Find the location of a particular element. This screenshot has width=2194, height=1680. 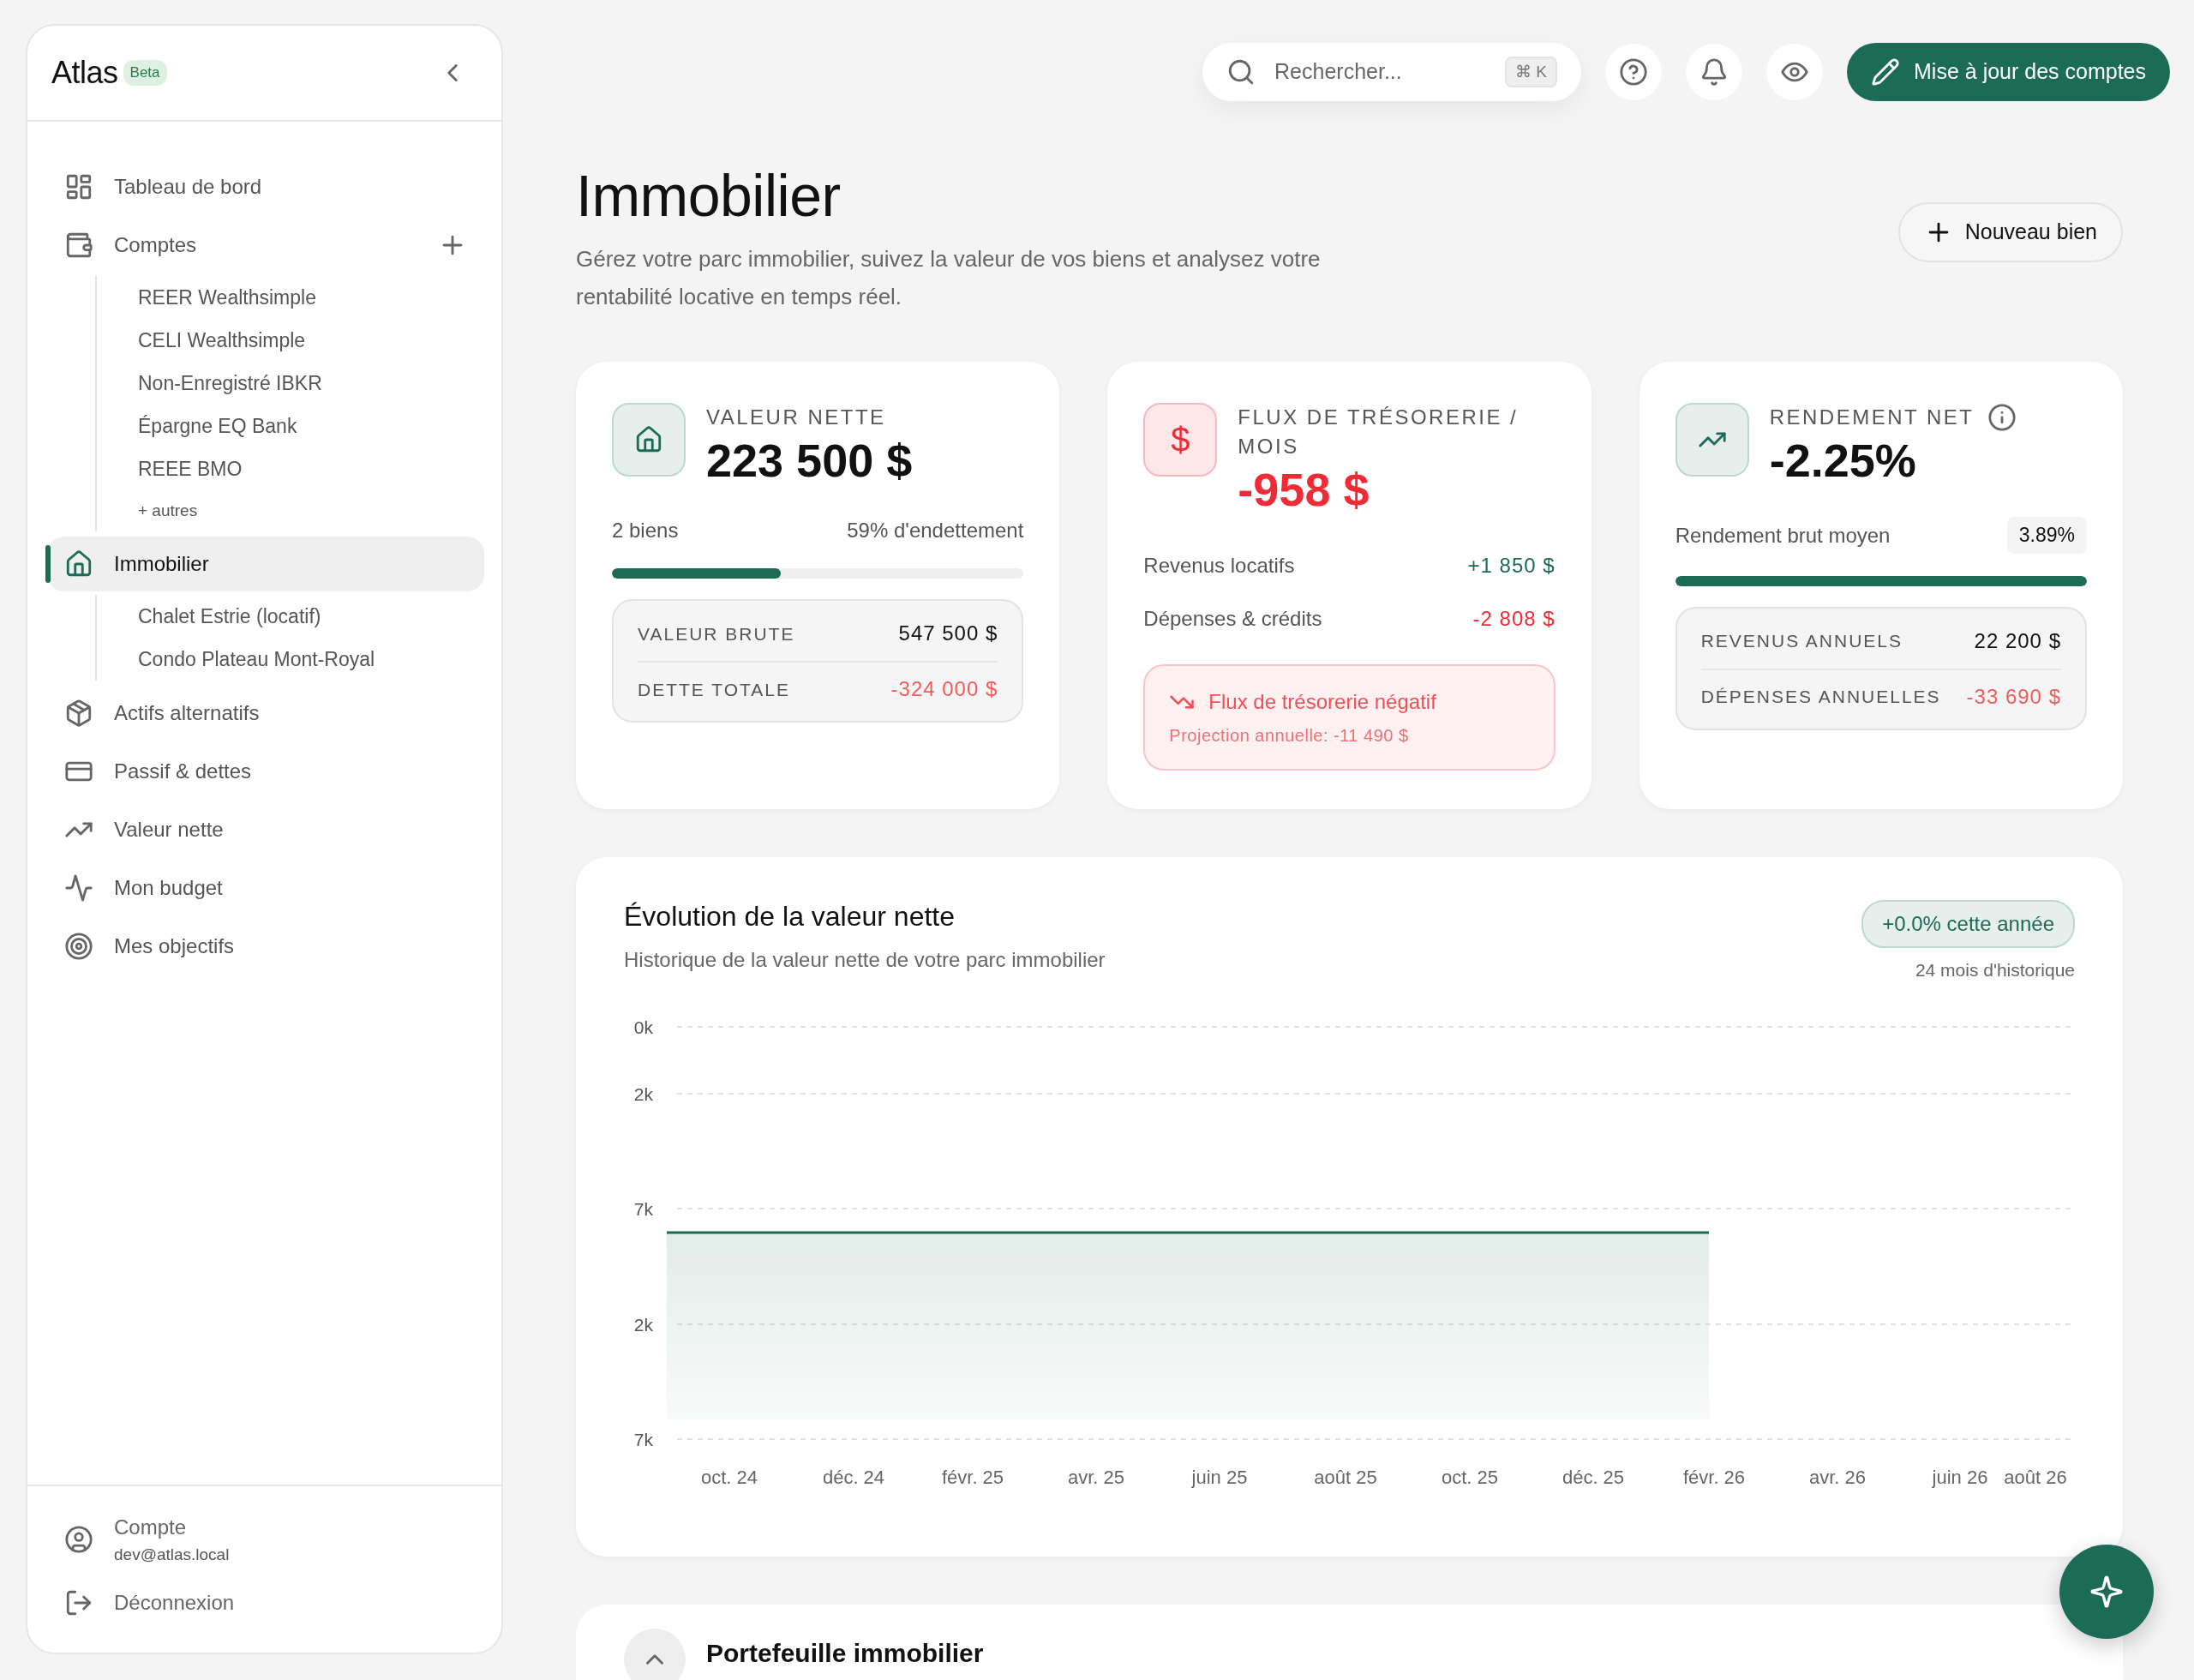

chart-subtitle: Historique de la valeur nette de votre parc immobilier is located at coordinates (865, 961).